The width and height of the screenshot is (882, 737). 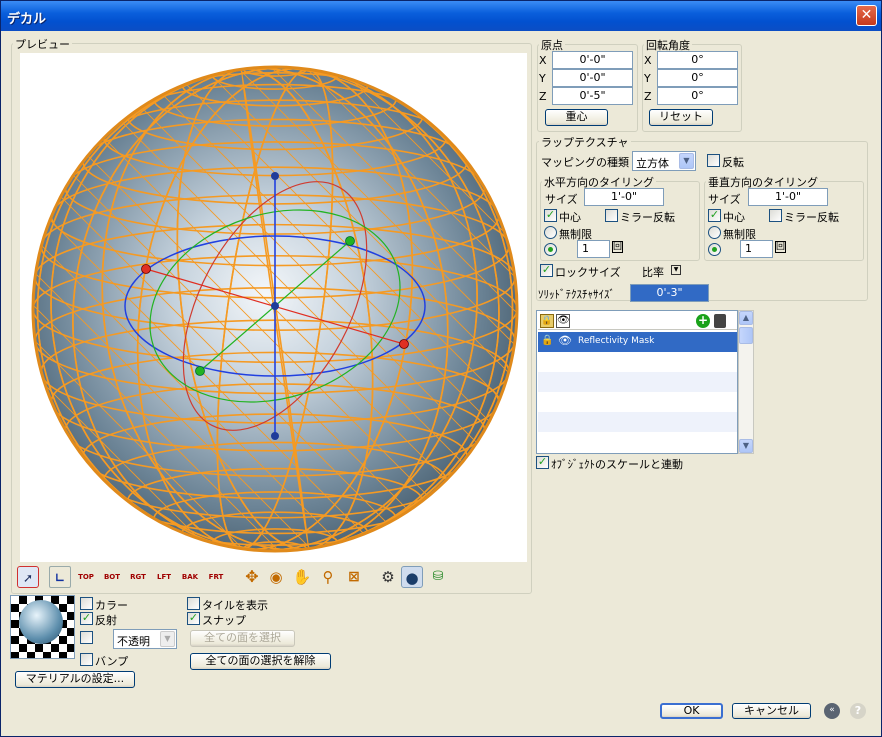 I want to click on rotation-x-field: 0°, so click(x=697, y=60).